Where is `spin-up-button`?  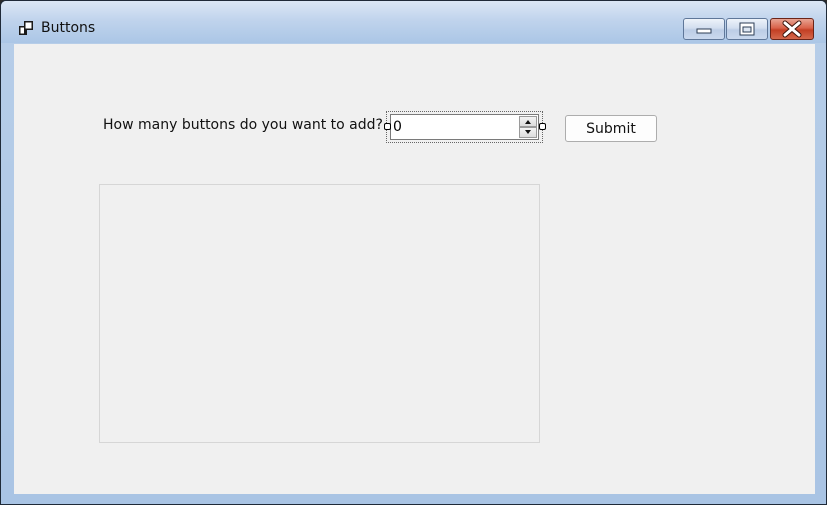
spin-up-button is located at coordinates (528, 121).